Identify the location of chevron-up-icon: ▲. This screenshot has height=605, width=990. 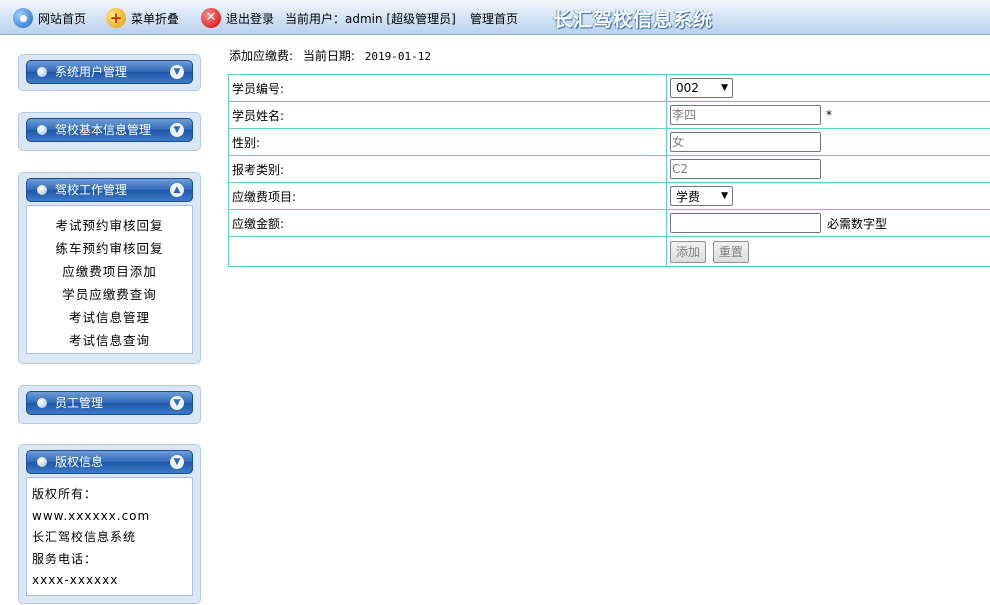
(177, 190).